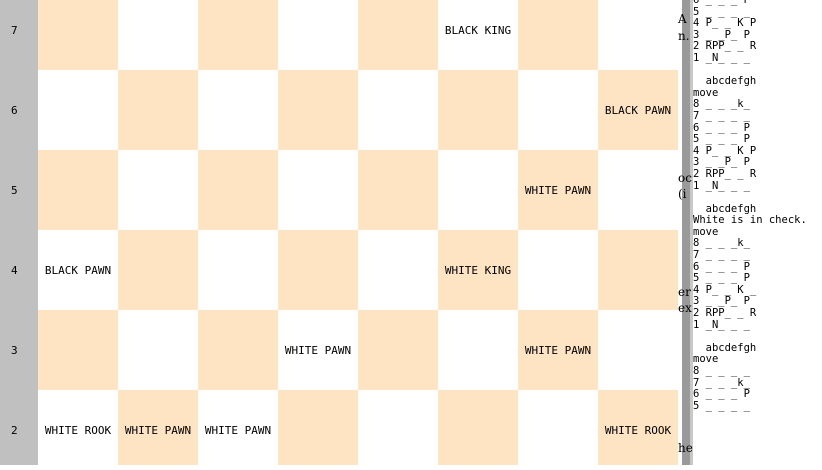 This screenshot has height=470, width=822. What do you see at coordinates (684, 292) in the screenshot?
I see `background-text-fragment: er` at bounding box center [684, 292].